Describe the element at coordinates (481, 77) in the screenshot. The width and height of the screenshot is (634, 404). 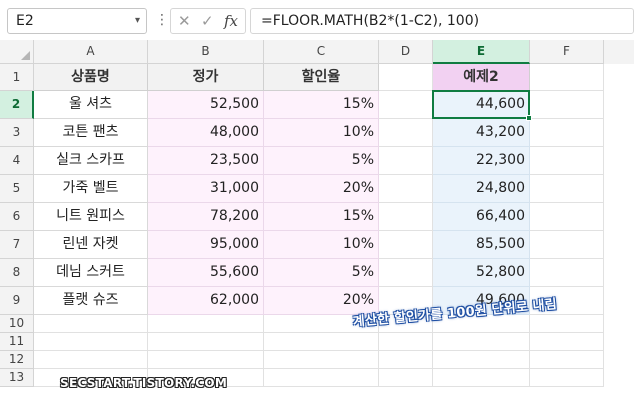
I see `header-cell-example: 예제2` at that location.